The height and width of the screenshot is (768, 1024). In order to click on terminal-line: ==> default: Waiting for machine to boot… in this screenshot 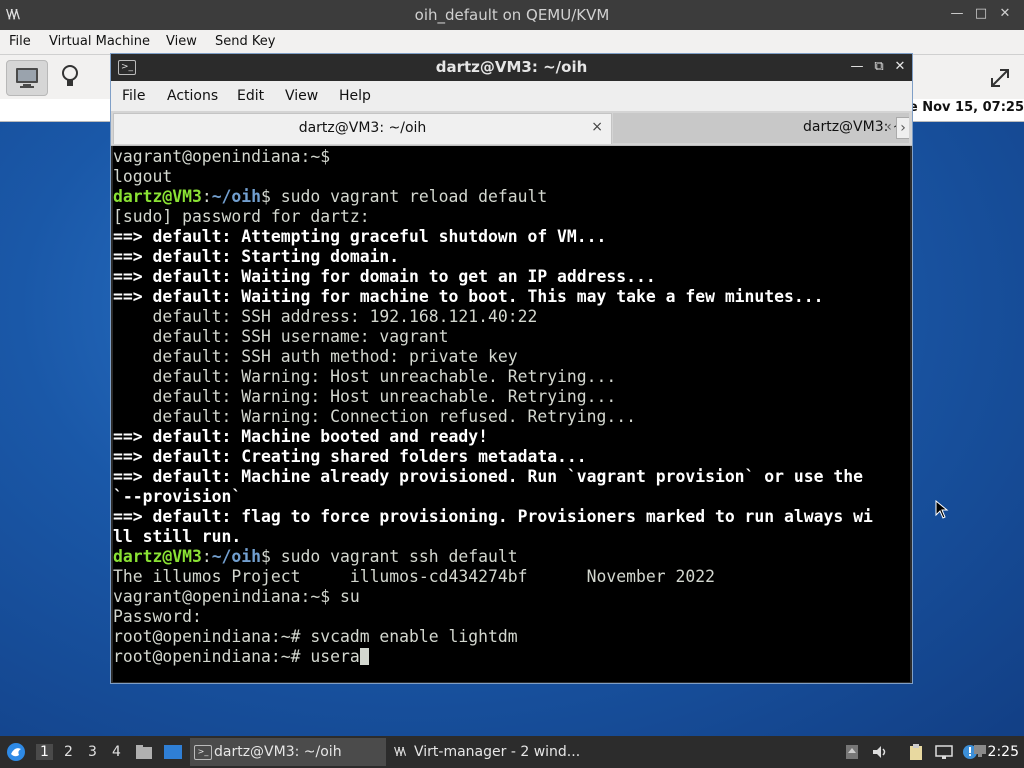, I will do `click(511, 297)`.